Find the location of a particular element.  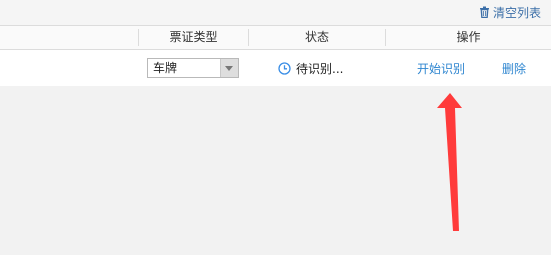

annotation-arrow is located at coordinates (449, 162).